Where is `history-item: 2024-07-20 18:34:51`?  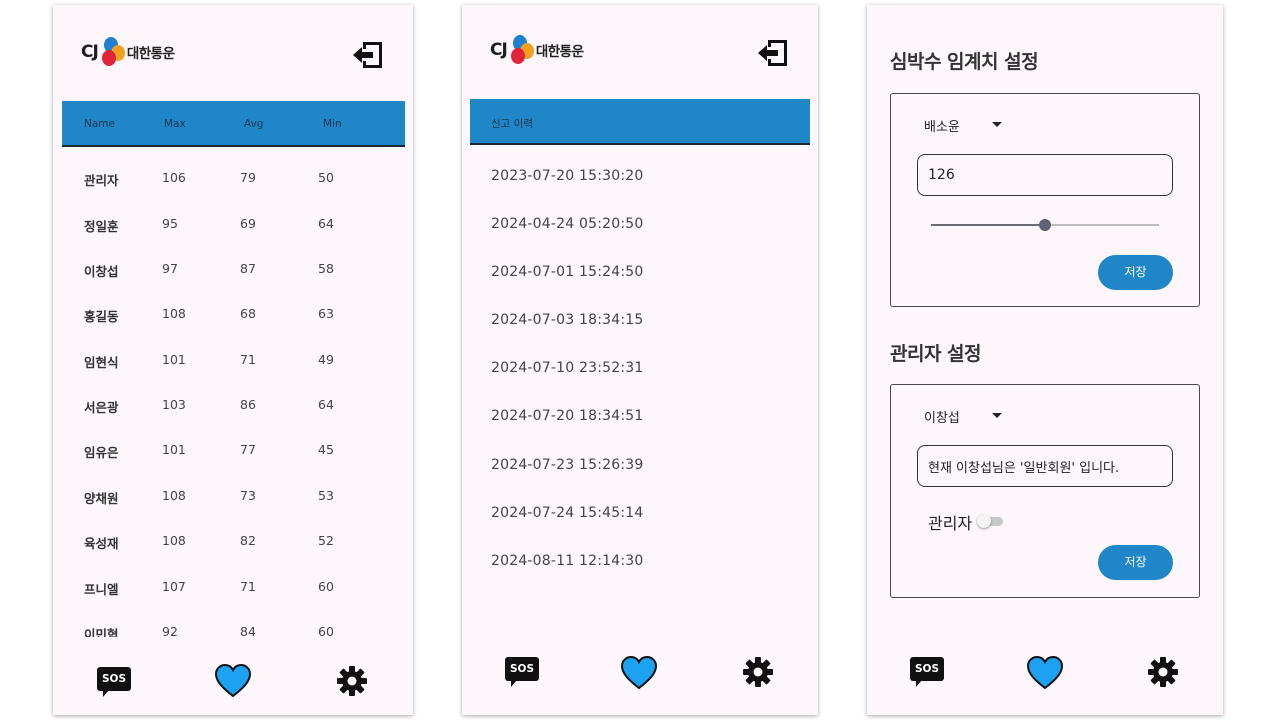 history-item: 2024-07-20 18:34:51 is located at coordinates (567, 416).